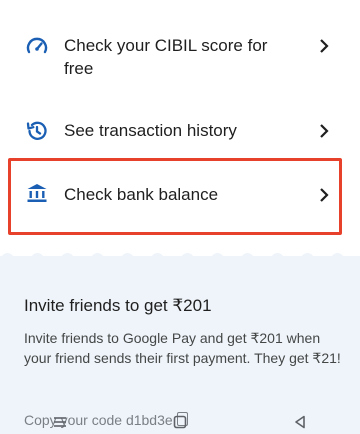 The image size is (360, 434). Describe the element at coordinates (37, 47) in the screenshot. I see `speedometer-icon` at that location.